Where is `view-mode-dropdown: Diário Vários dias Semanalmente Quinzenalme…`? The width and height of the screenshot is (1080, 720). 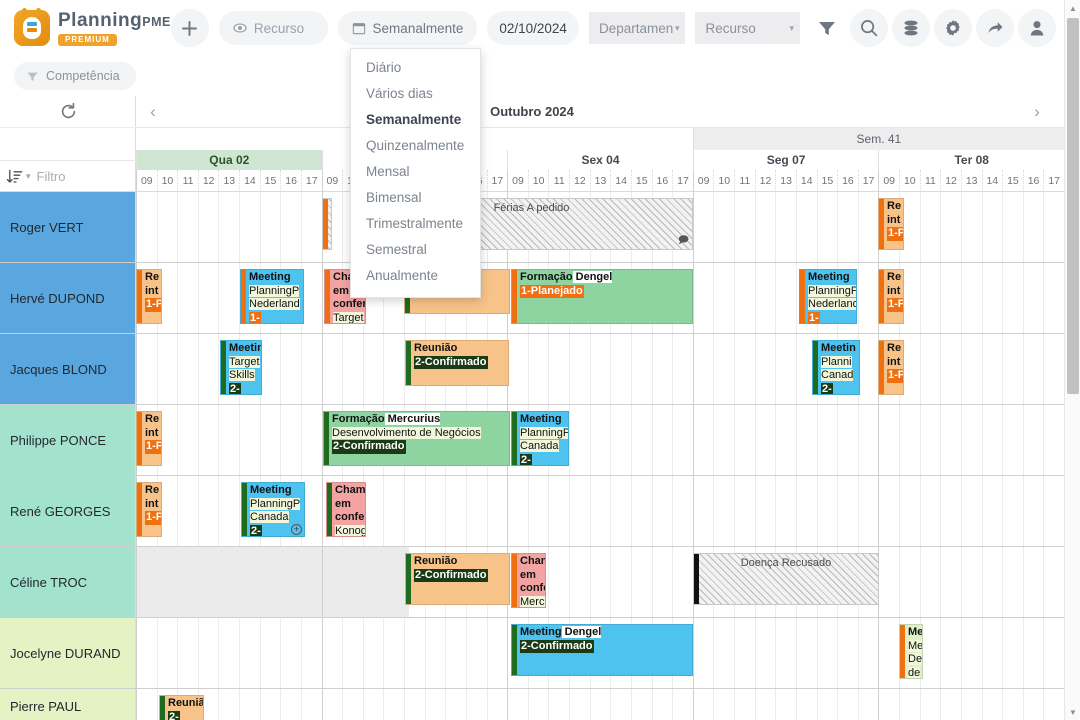 view-mode-dropdown: Diário Vários dias Semanalmente Quinzenalme… is located at coordinates (415, 173).